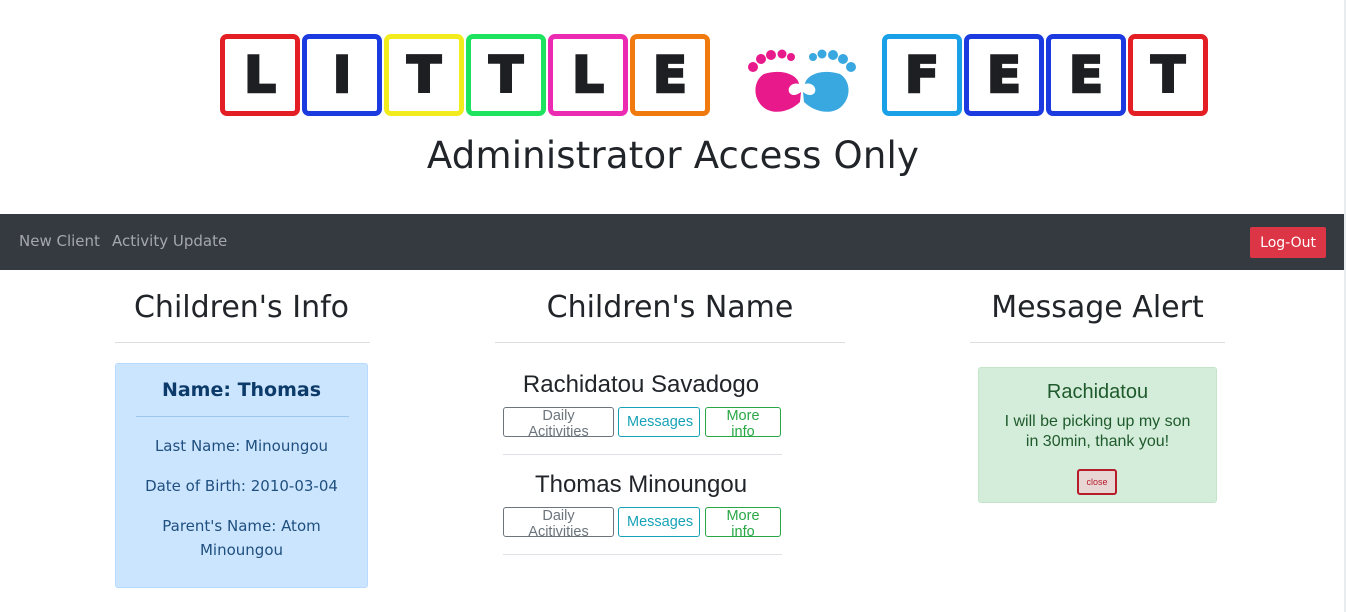  I want to click on message-alert-heading: Message Alert, so click(1097, 307).